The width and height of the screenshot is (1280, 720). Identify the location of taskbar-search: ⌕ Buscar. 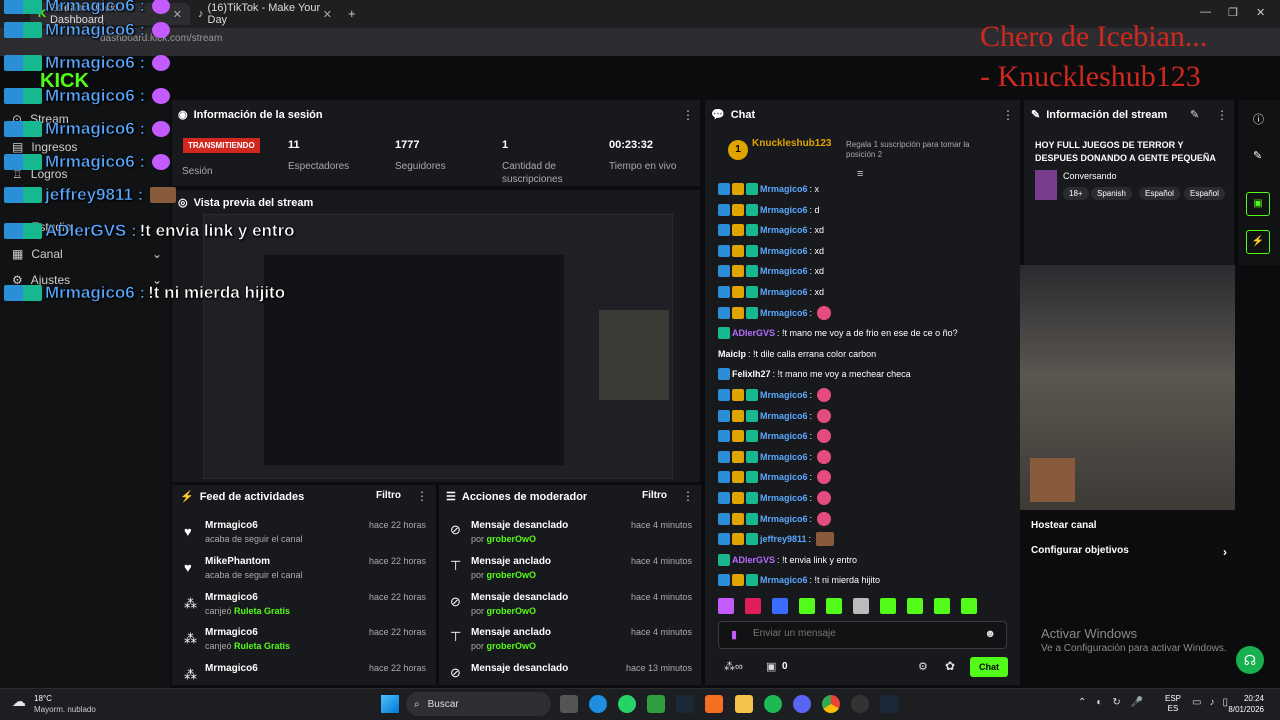
(478, 704).